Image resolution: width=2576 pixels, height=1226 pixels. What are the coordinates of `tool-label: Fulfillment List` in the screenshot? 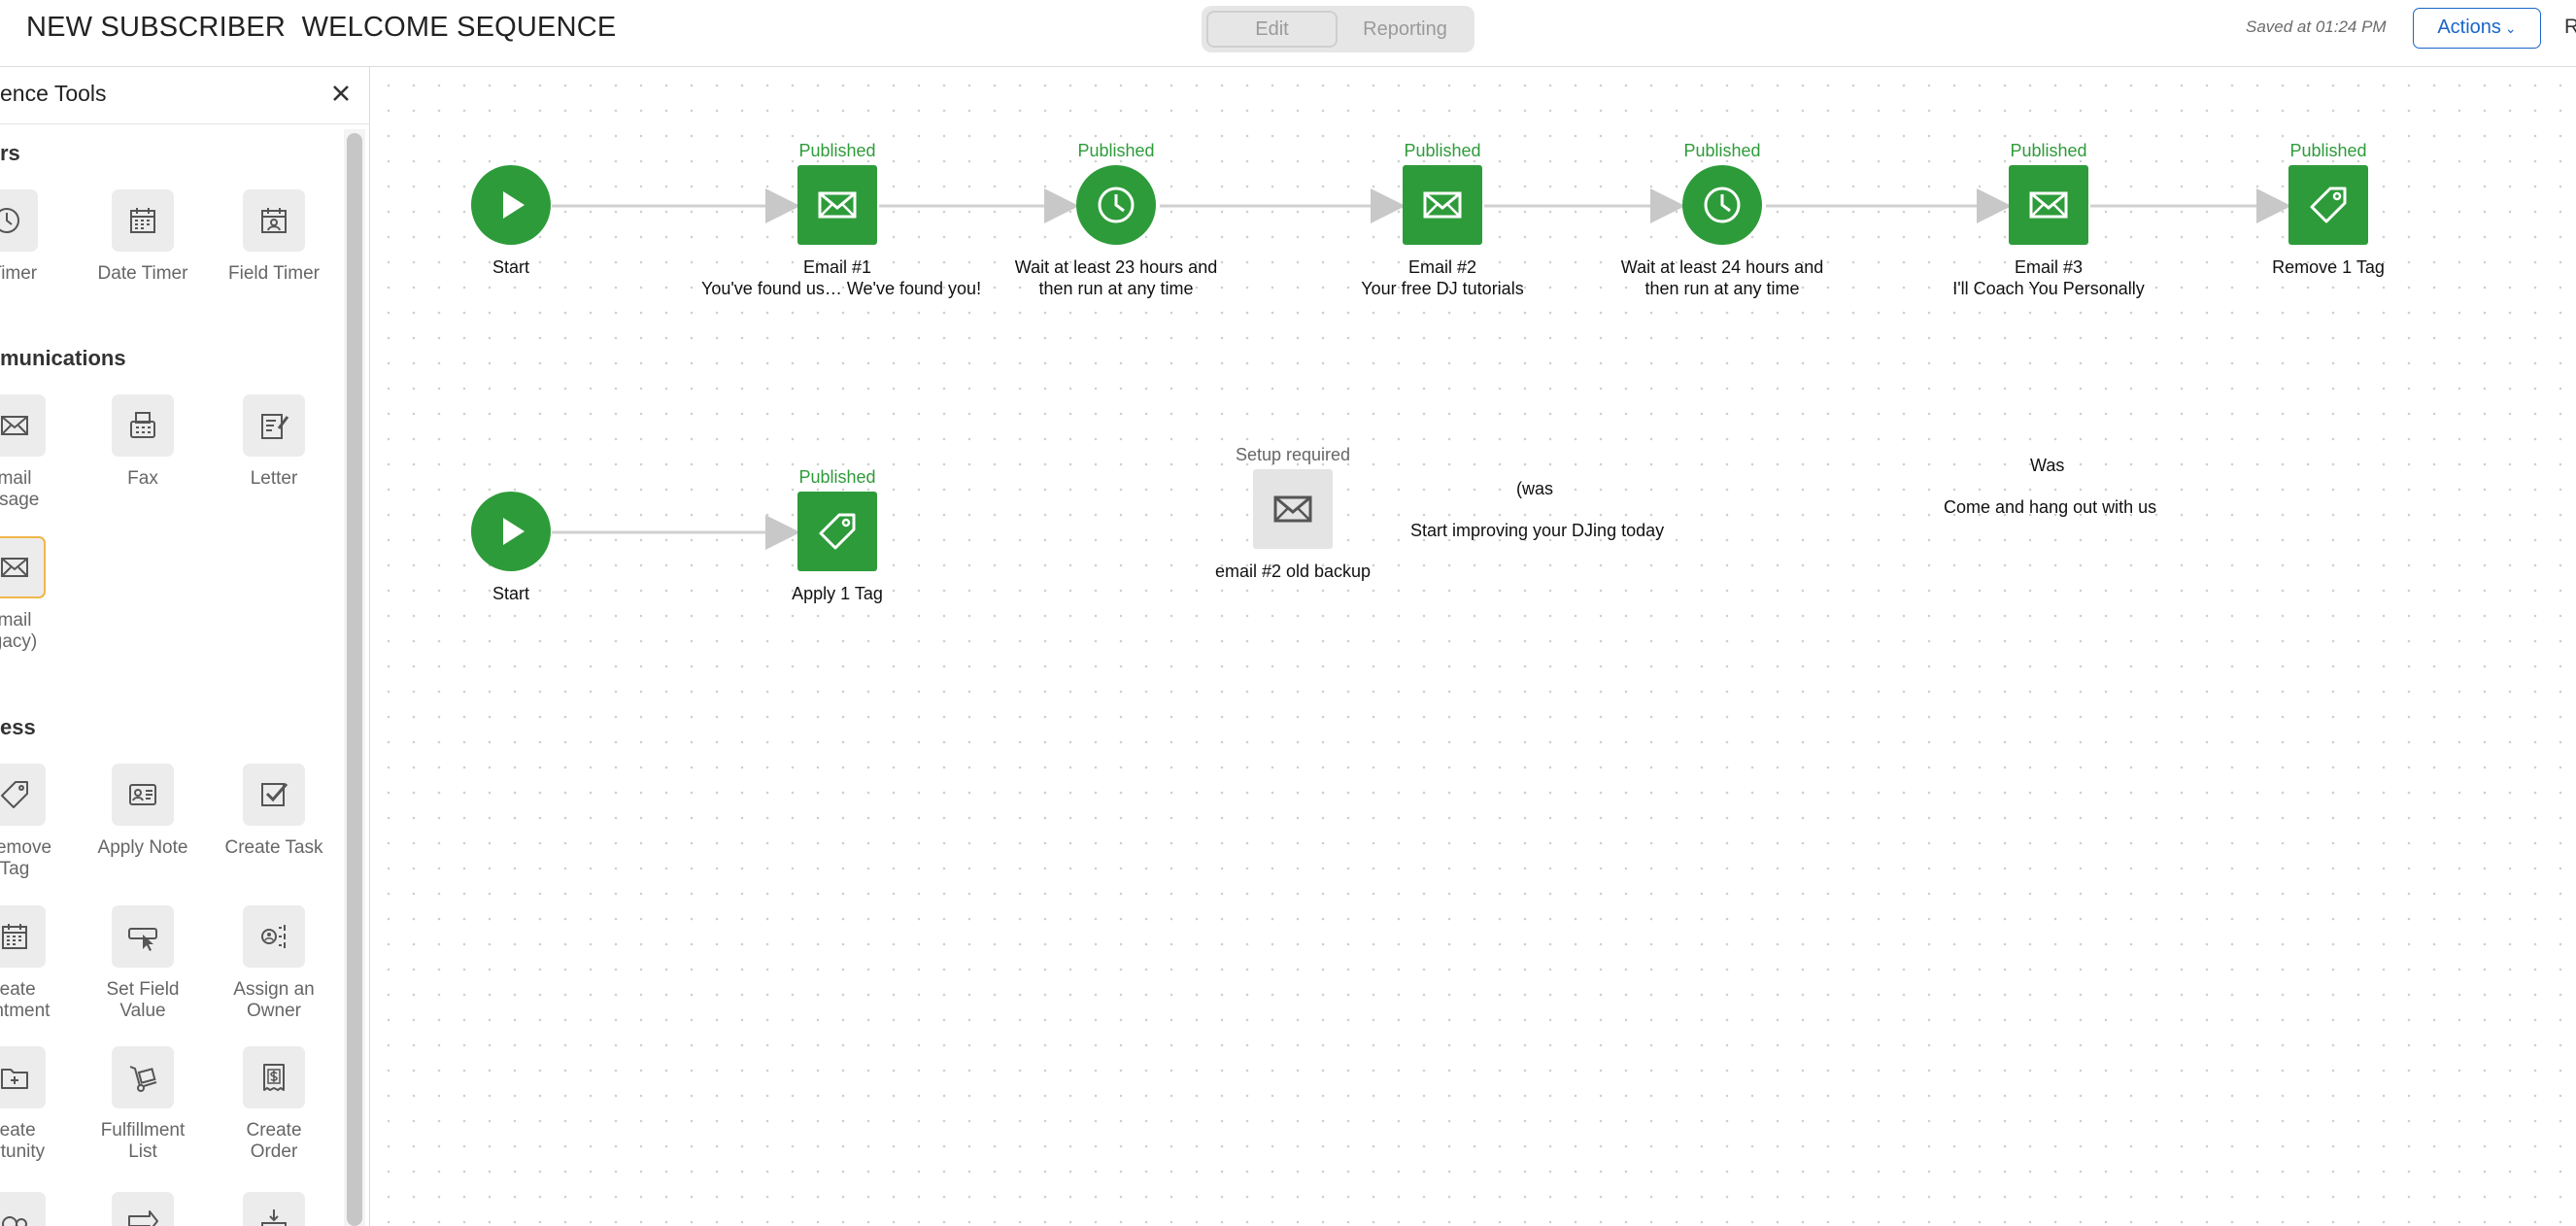 It's located at (143, 1141).